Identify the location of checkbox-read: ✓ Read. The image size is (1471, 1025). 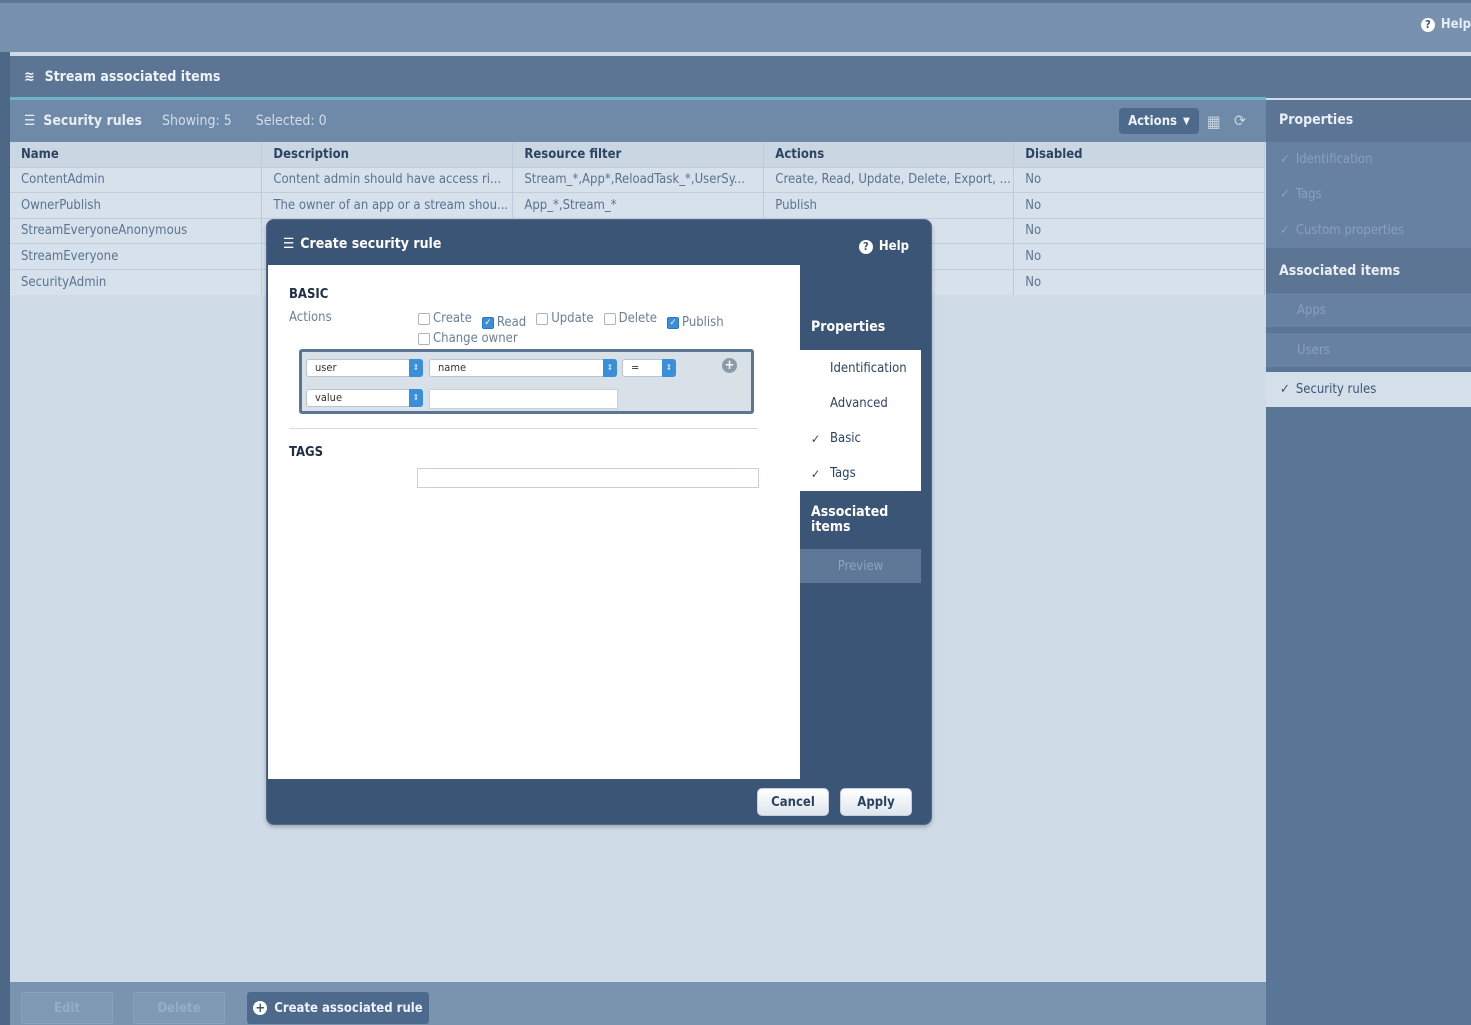
(504, 323).